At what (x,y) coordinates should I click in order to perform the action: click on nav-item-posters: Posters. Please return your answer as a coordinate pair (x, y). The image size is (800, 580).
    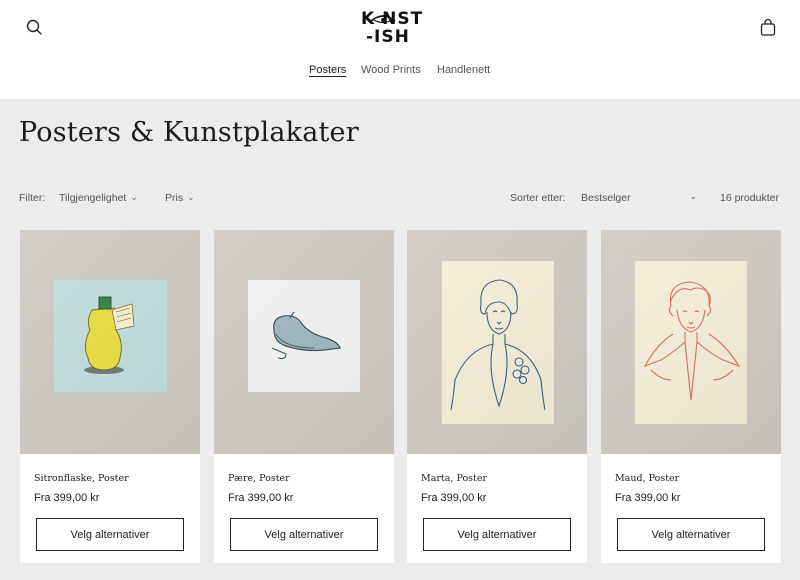
    Looking at the image, I should click on (327, 70).